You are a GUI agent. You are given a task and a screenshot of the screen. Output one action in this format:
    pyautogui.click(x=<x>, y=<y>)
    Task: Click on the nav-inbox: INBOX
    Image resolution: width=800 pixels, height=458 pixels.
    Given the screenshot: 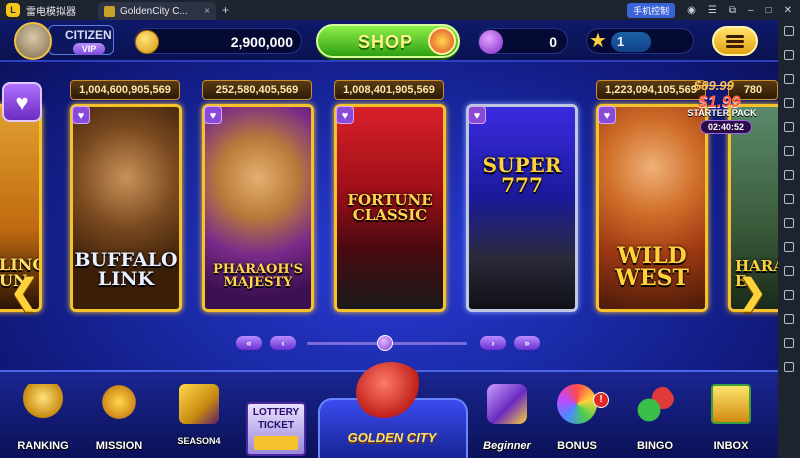 What is the action you would take?
    pyautogui.click(x=731, y=418)
    